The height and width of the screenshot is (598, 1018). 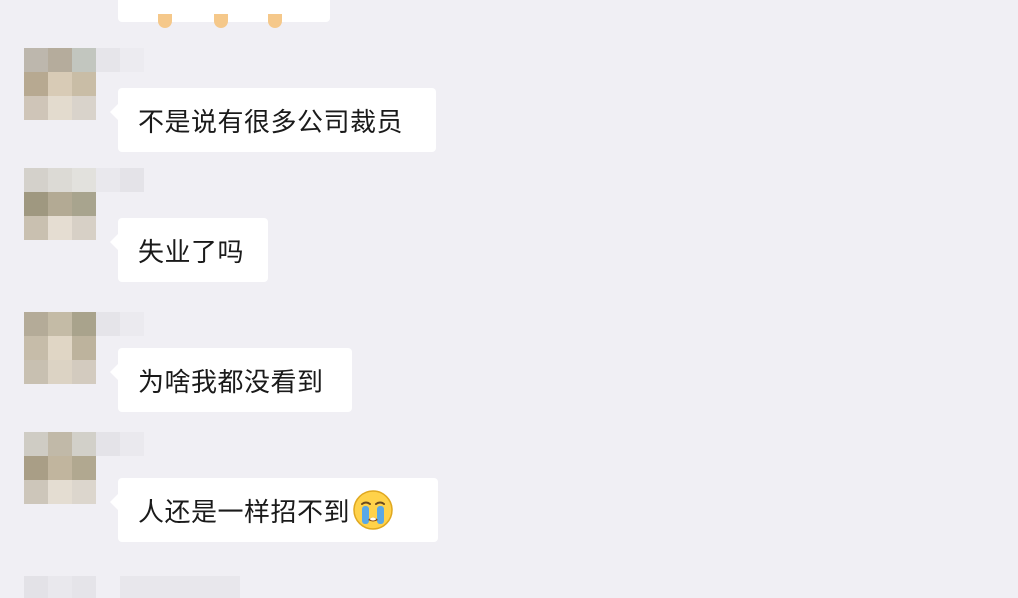 I want to click on message-bubble: 失业了吗, so click(x=189, y=250).